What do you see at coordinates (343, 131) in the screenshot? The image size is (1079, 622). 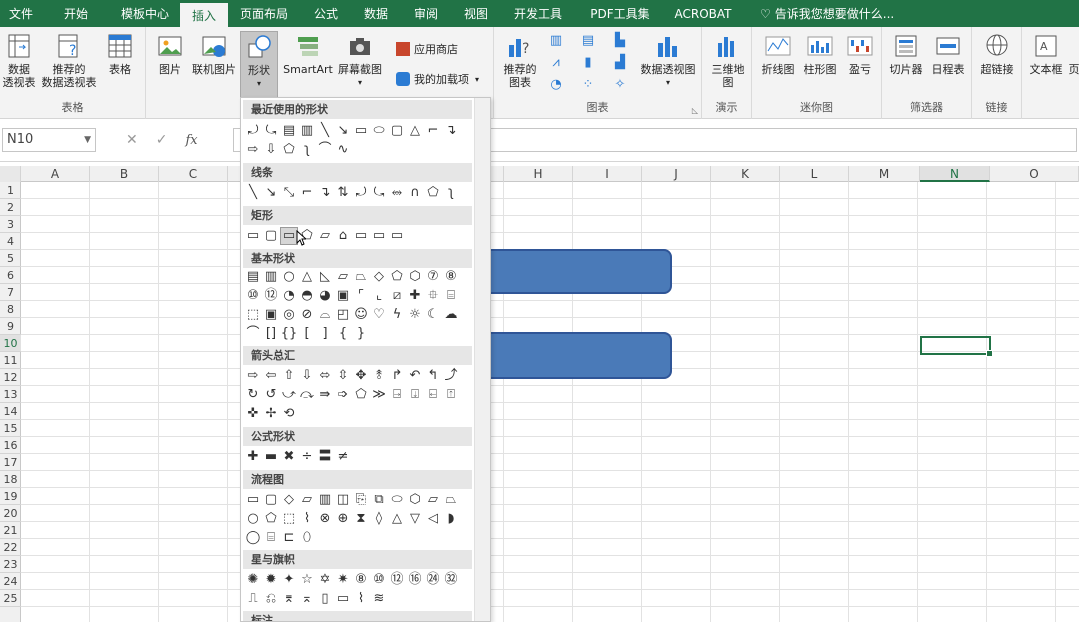 I see `shape-arrow-line-icon: ↘` at bounding box center [343, 131].